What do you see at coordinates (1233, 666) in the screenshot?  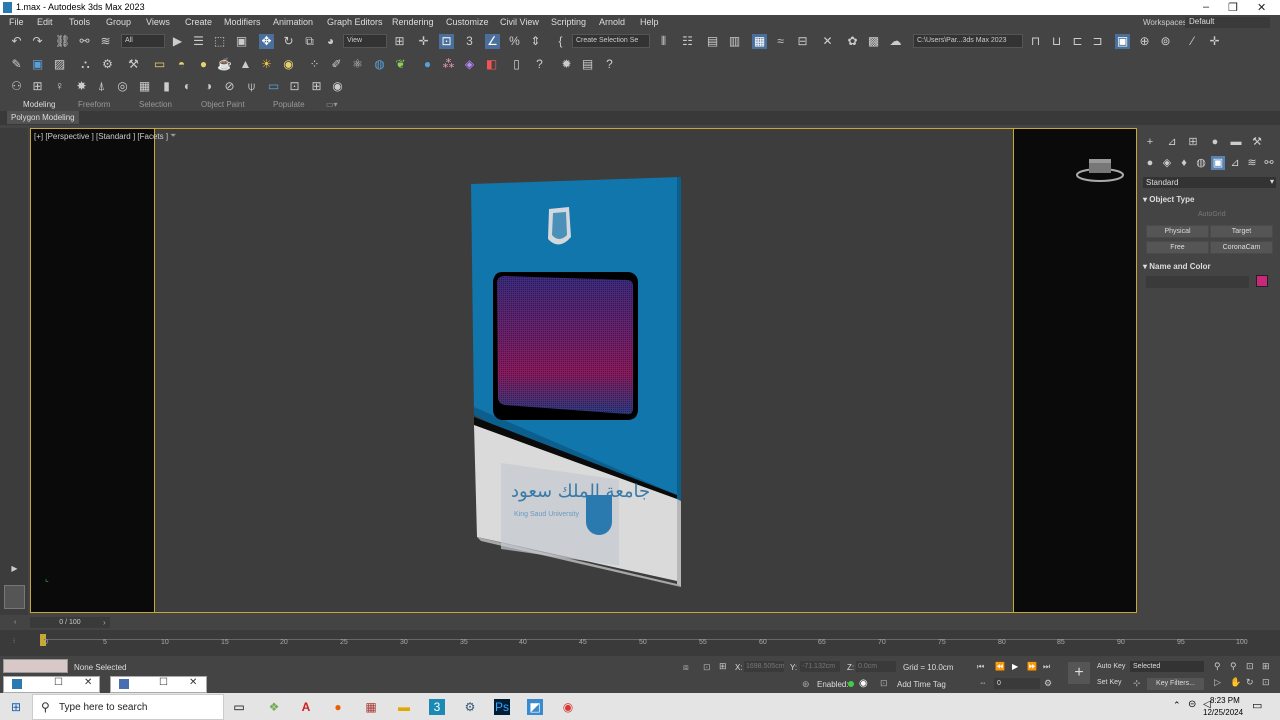 I see `zoom-all-icon: ⚲` at bounding box center [1233, 666].